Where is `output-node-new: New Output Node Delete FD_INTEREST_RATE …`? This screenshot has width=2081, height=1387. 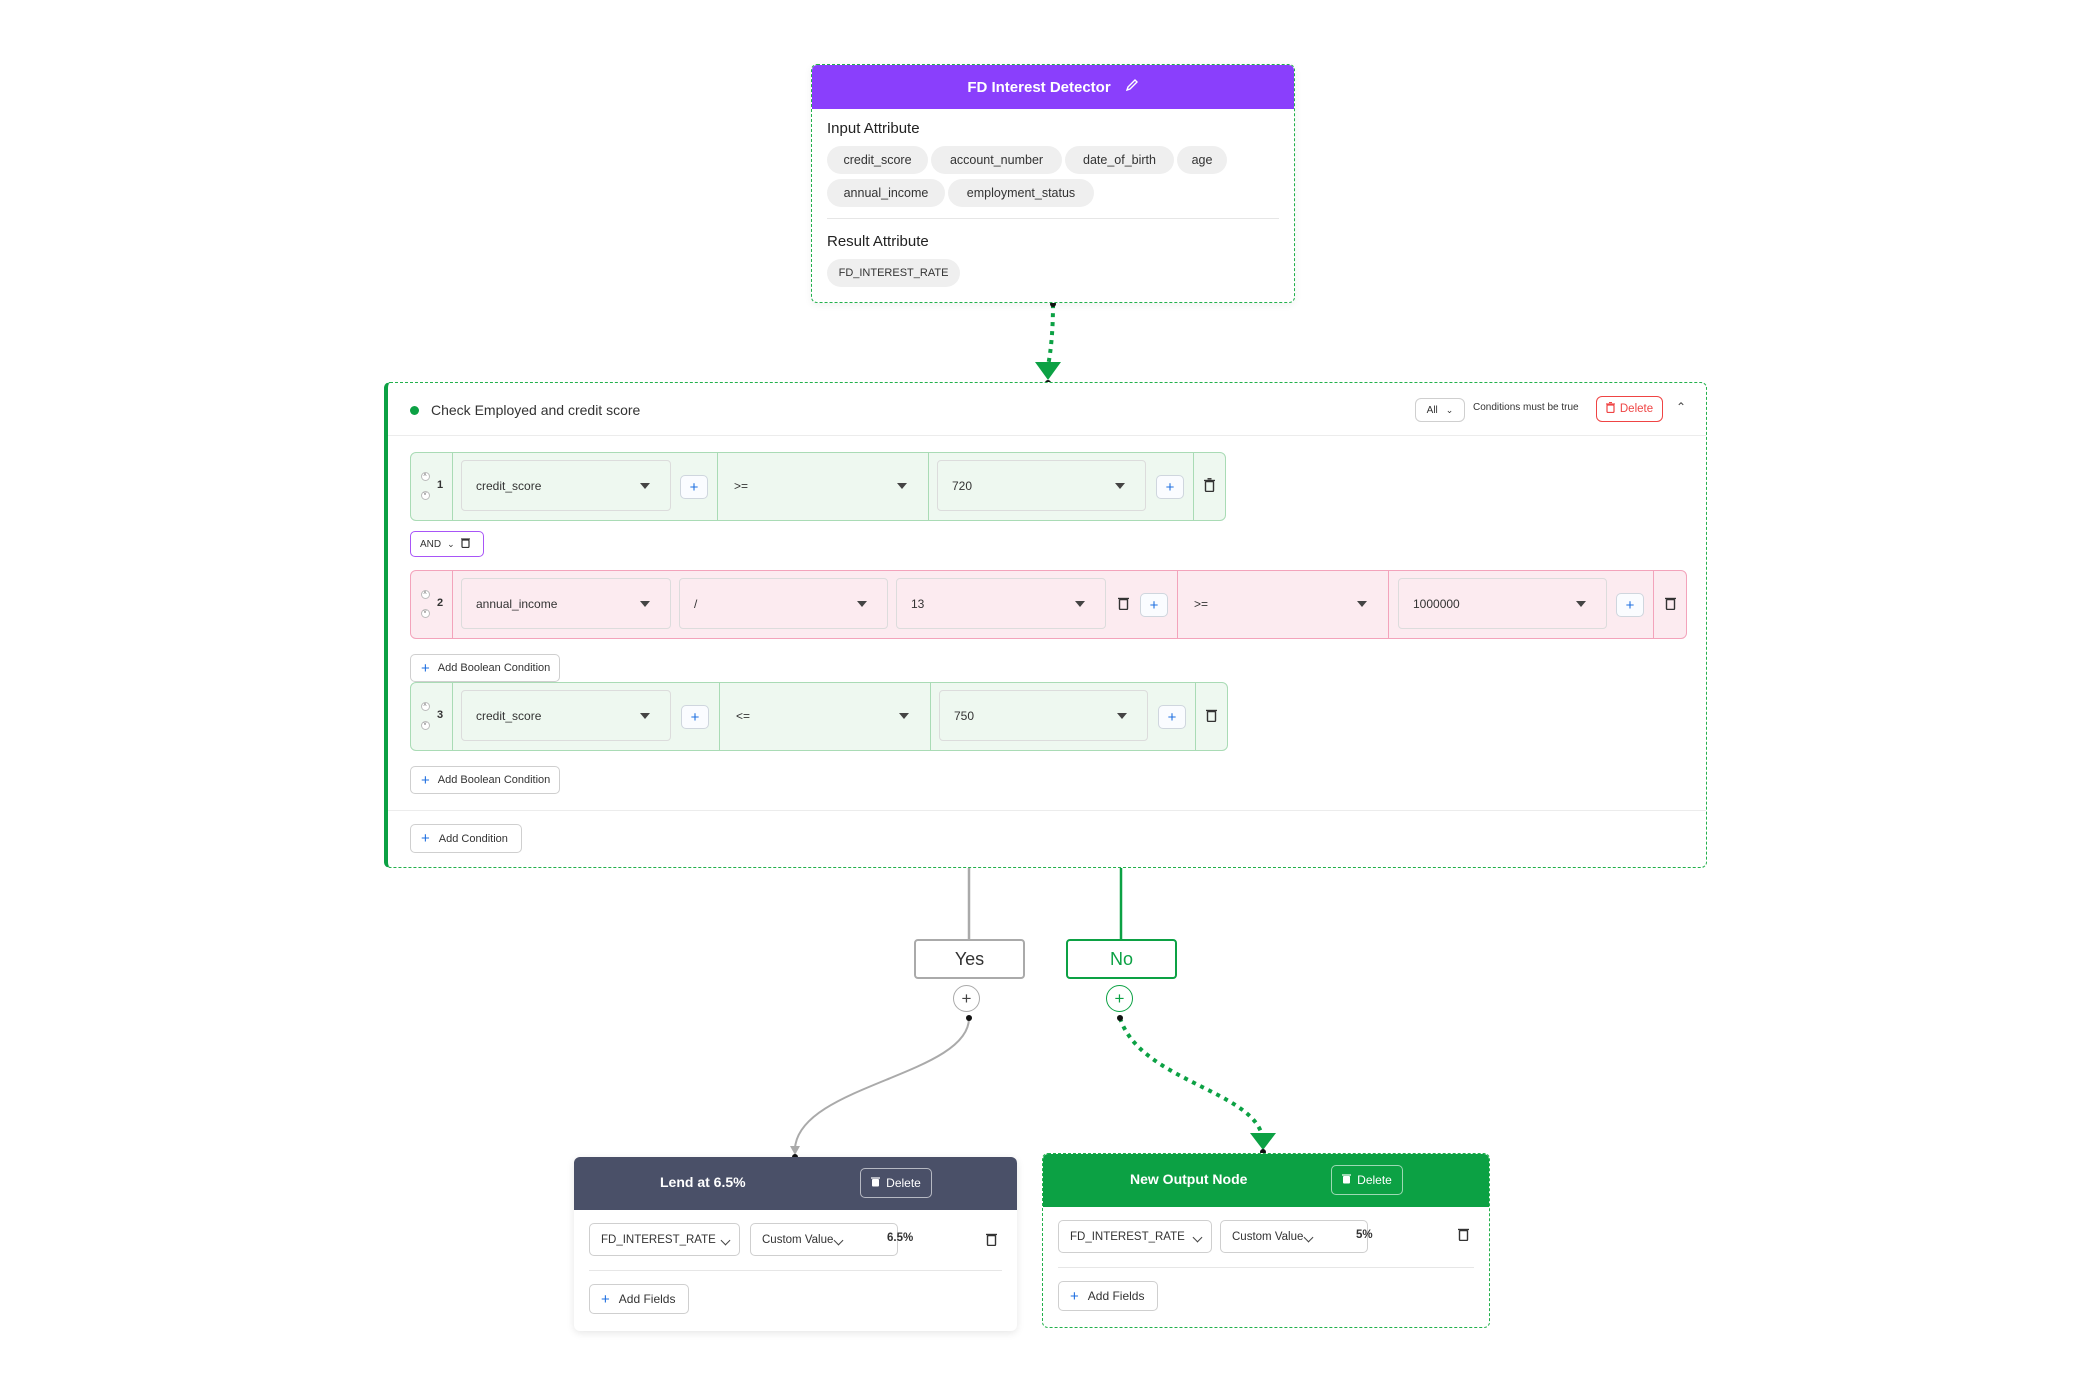 output-node-new: New Output Node Delete FD_INTEREST_RATE … is located at coordinates (1266, 1240).